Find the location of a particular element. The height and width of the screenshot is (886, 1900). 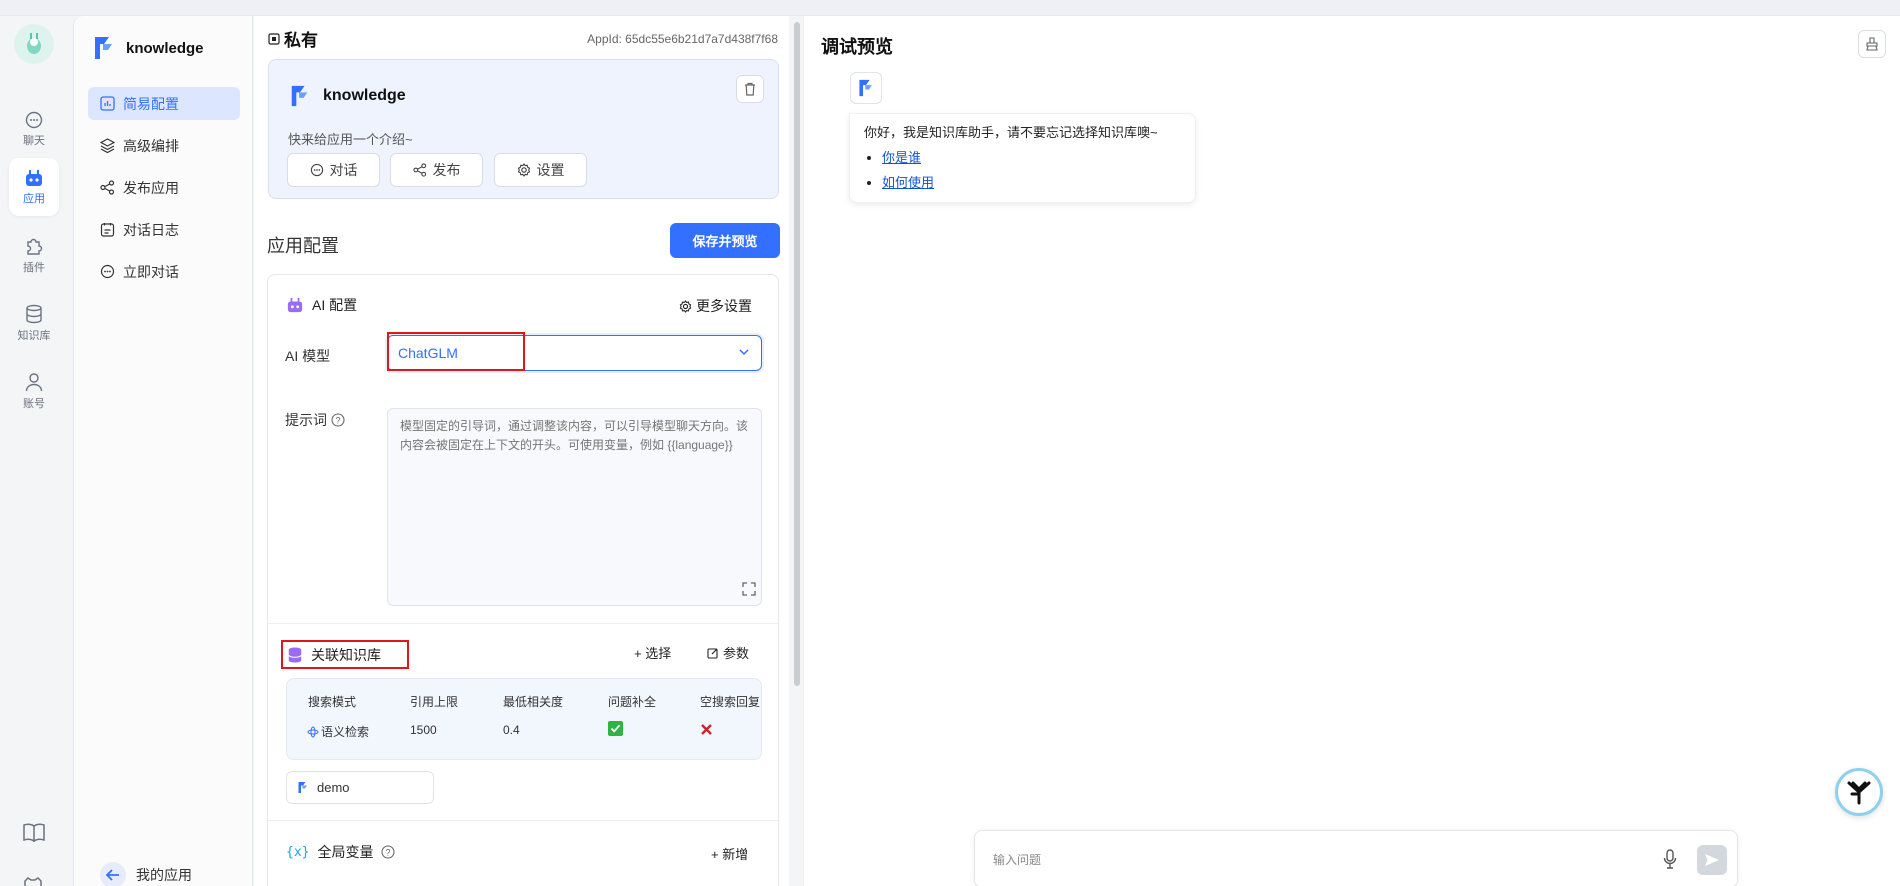

assistant-float-button is located at coordinates (1859, 792).